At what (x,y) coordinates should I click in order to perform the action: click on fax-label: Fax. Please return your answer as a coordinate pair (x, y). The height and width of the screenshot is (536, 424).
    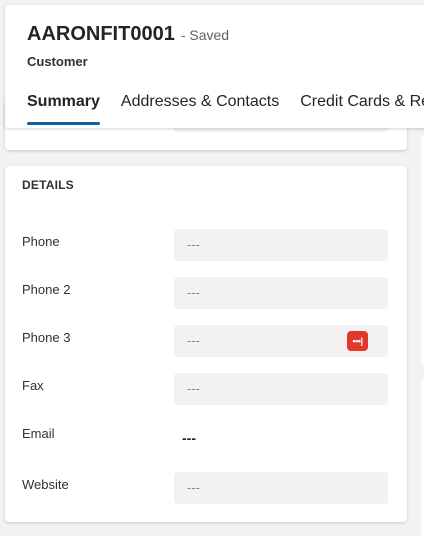
    Looking at the image, I should click on (33, 385).